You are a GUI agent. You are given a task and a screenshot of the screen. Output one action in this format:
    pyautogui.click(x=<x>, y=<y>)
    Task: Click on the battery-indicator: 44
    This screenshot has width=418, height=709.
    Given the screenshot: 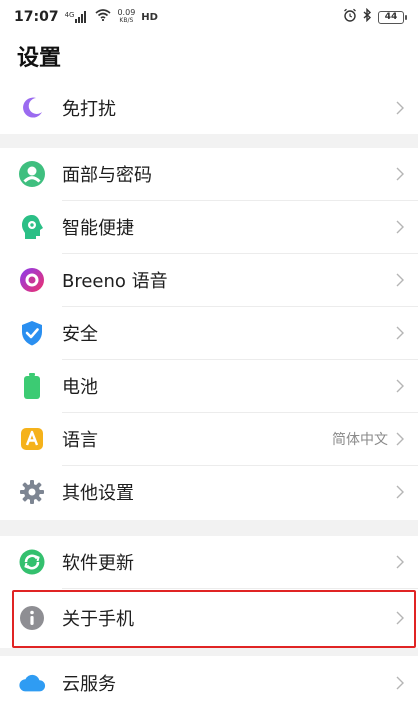 What is the action you would take?
    pyautogui.click(x=392, y=17)
    